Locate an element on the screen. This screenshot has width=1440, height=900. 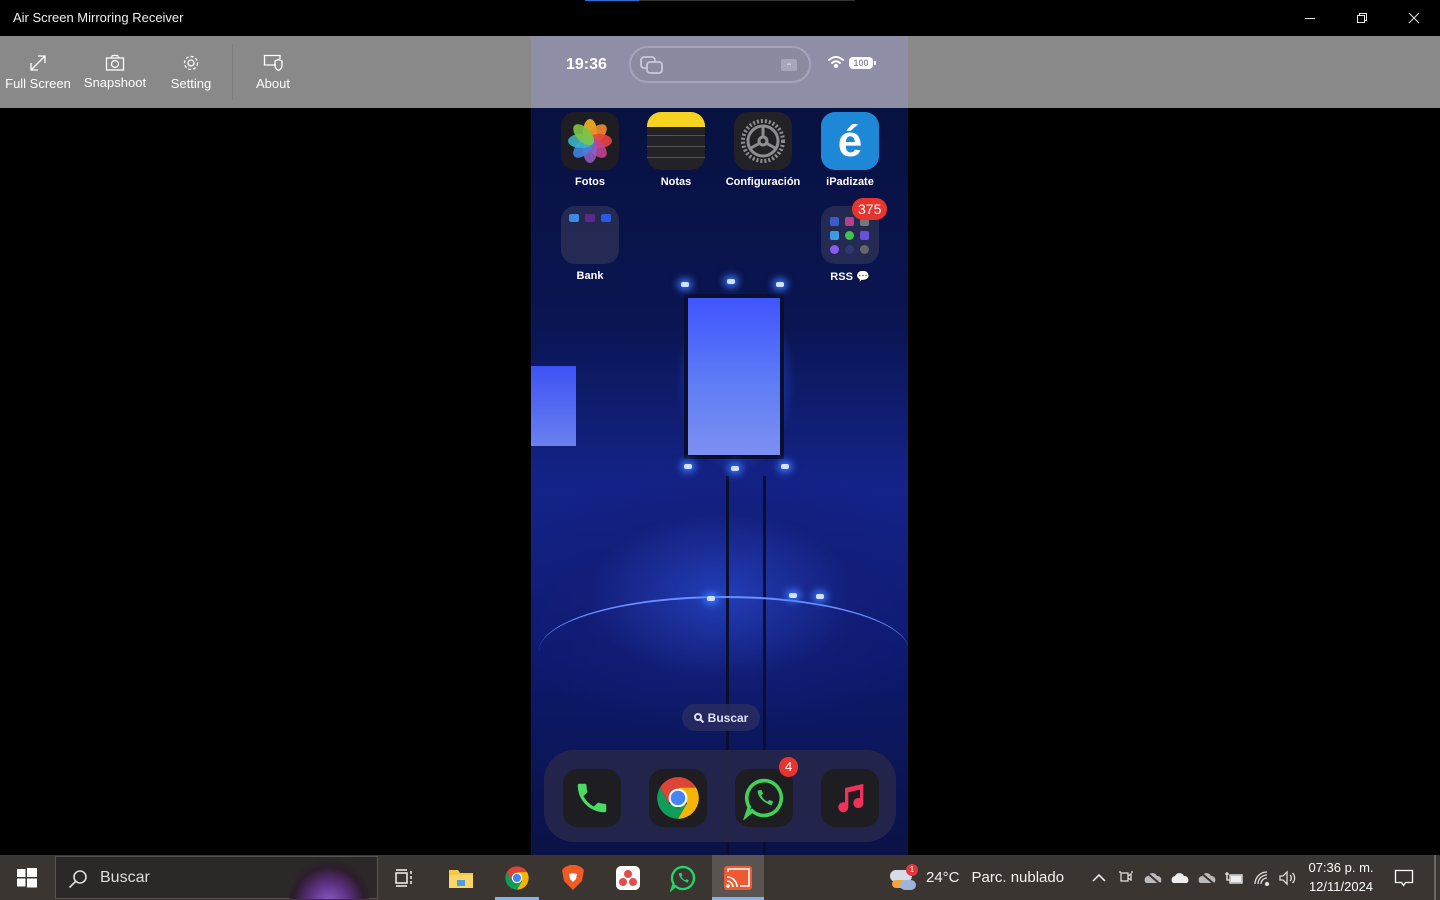
taskbar-file-explorer is located at coordinates (461, 877).